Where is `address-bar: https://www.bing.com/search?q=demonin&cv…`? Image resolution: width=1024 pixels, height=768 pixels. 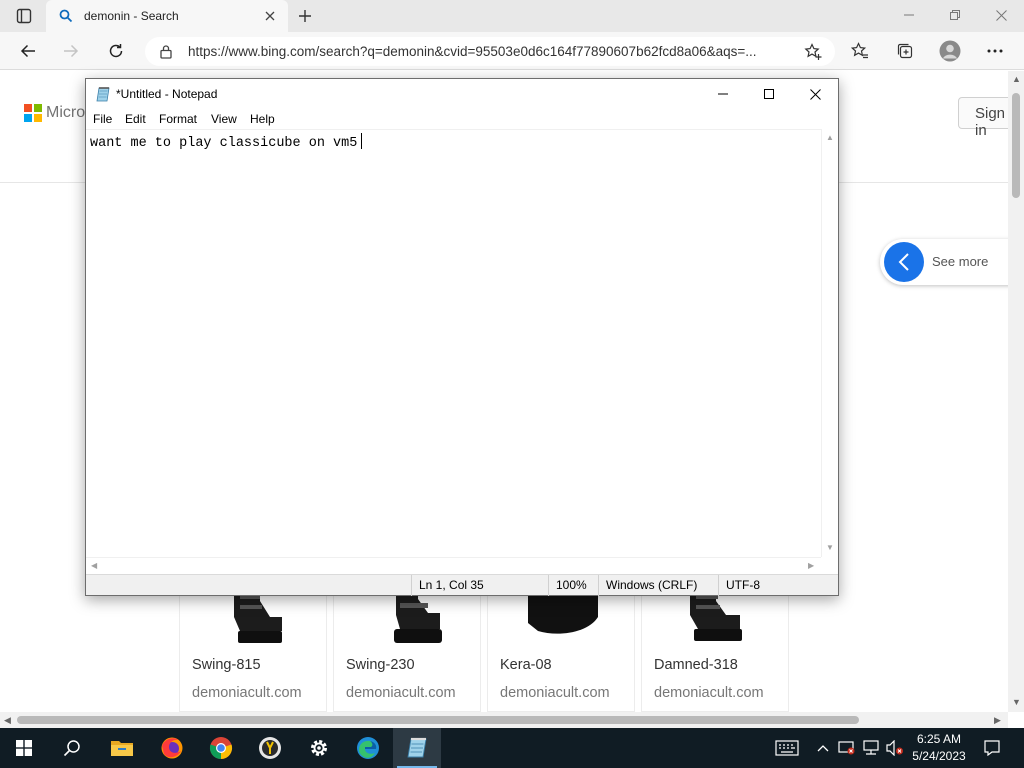 address-bar: https://www.bing.com/search?q=demonin&cv… is located at coordinates (490, 51).